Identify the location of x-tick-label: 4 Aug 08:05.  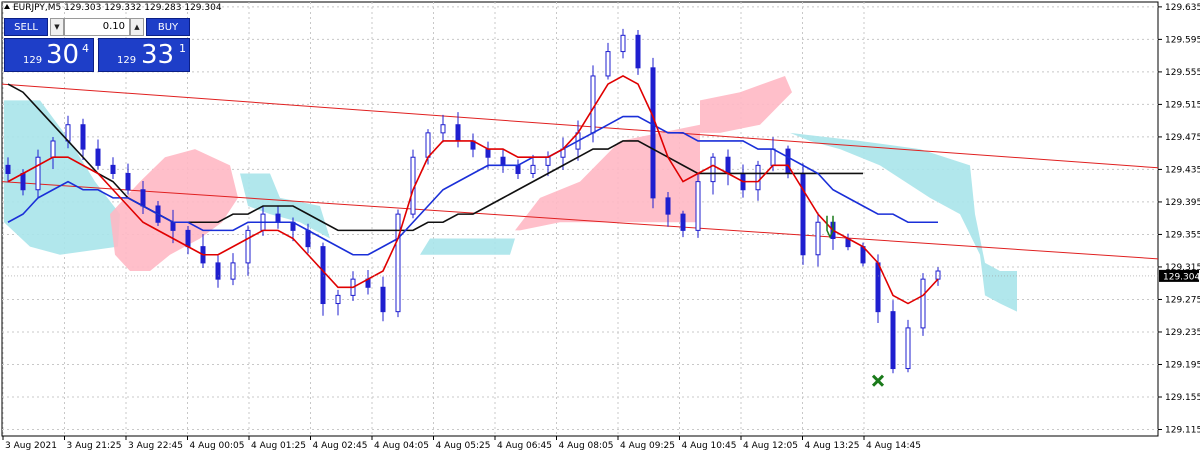
(586, 446).